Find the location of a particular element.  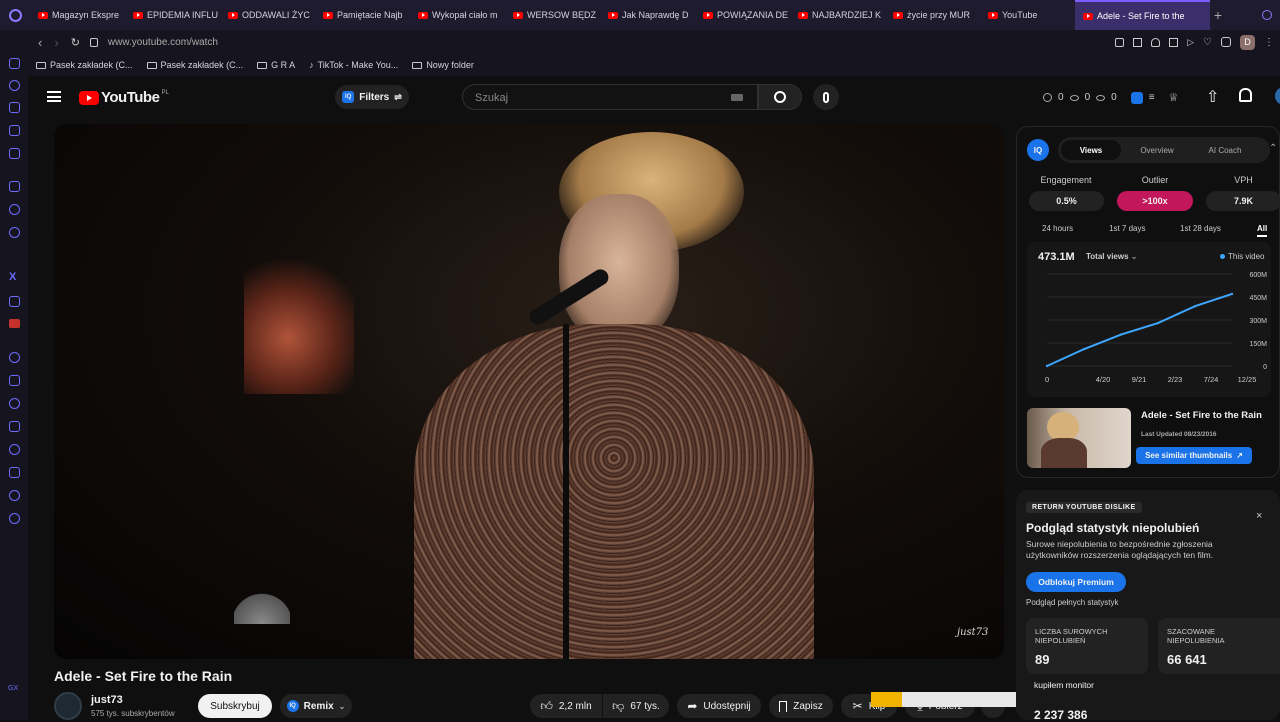

remix-button: IQ Remix ⌄ is located at coordinates (316, 706).